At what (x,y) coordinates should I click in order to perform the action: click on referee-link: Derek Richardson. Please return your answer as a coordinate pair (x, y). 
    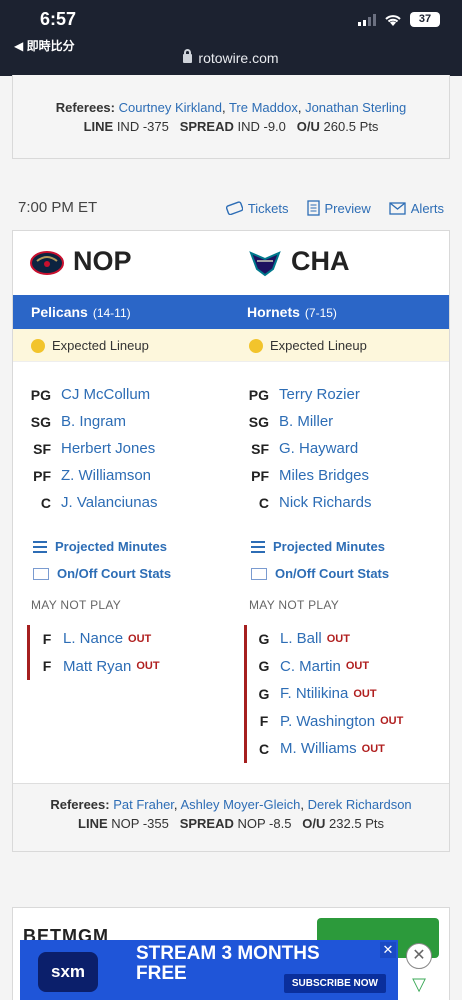
    Looking at the image, I should click on (360, 804).